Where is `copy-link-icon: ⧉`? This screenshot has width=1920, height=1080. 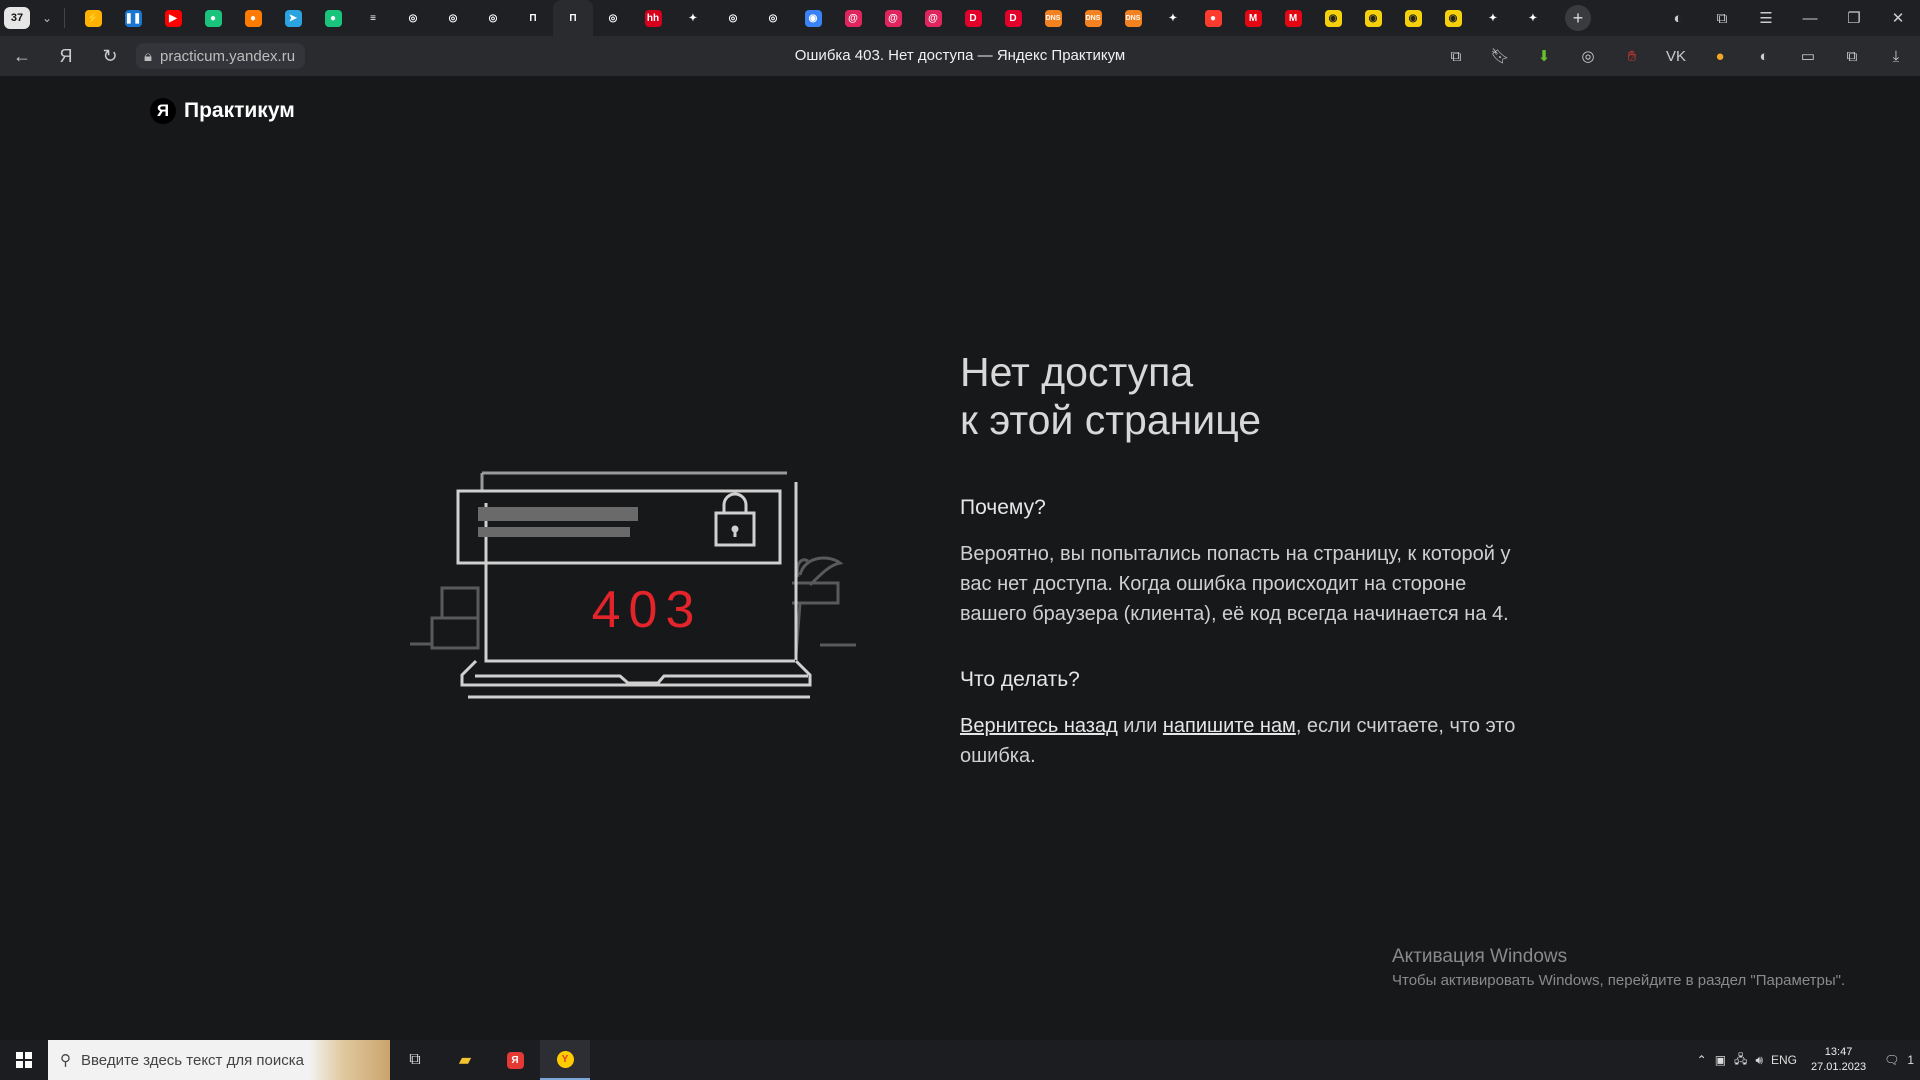 copy-link-icon: ⧉ is located at coordinates (1456, 56).